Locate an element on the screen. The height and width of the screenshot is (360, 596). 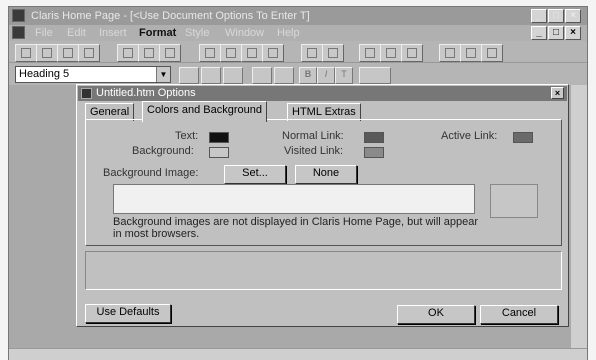
list-bullet-button is located at coordinates (189, 75).